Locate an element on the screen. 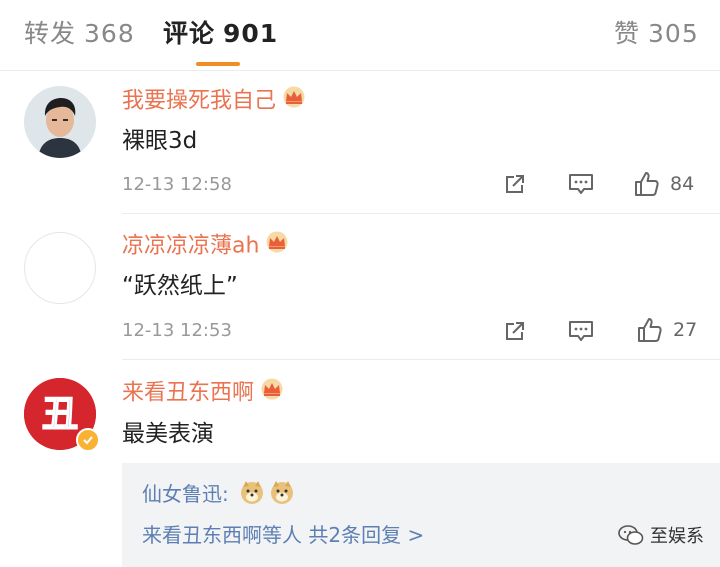  wechat-icon is located at coordinates (631, 535).